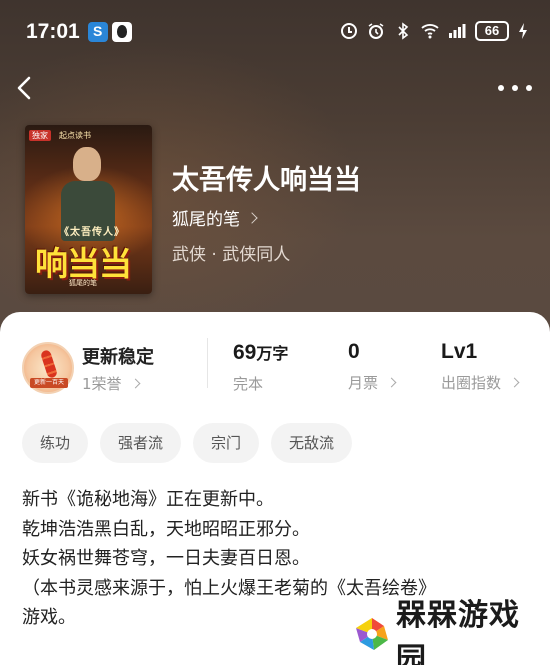 The height and width of the screenshot is (665, 550). Describe the element at coordinates (98, 32) in the screenshot. I see `notification-app-icon` at that location.